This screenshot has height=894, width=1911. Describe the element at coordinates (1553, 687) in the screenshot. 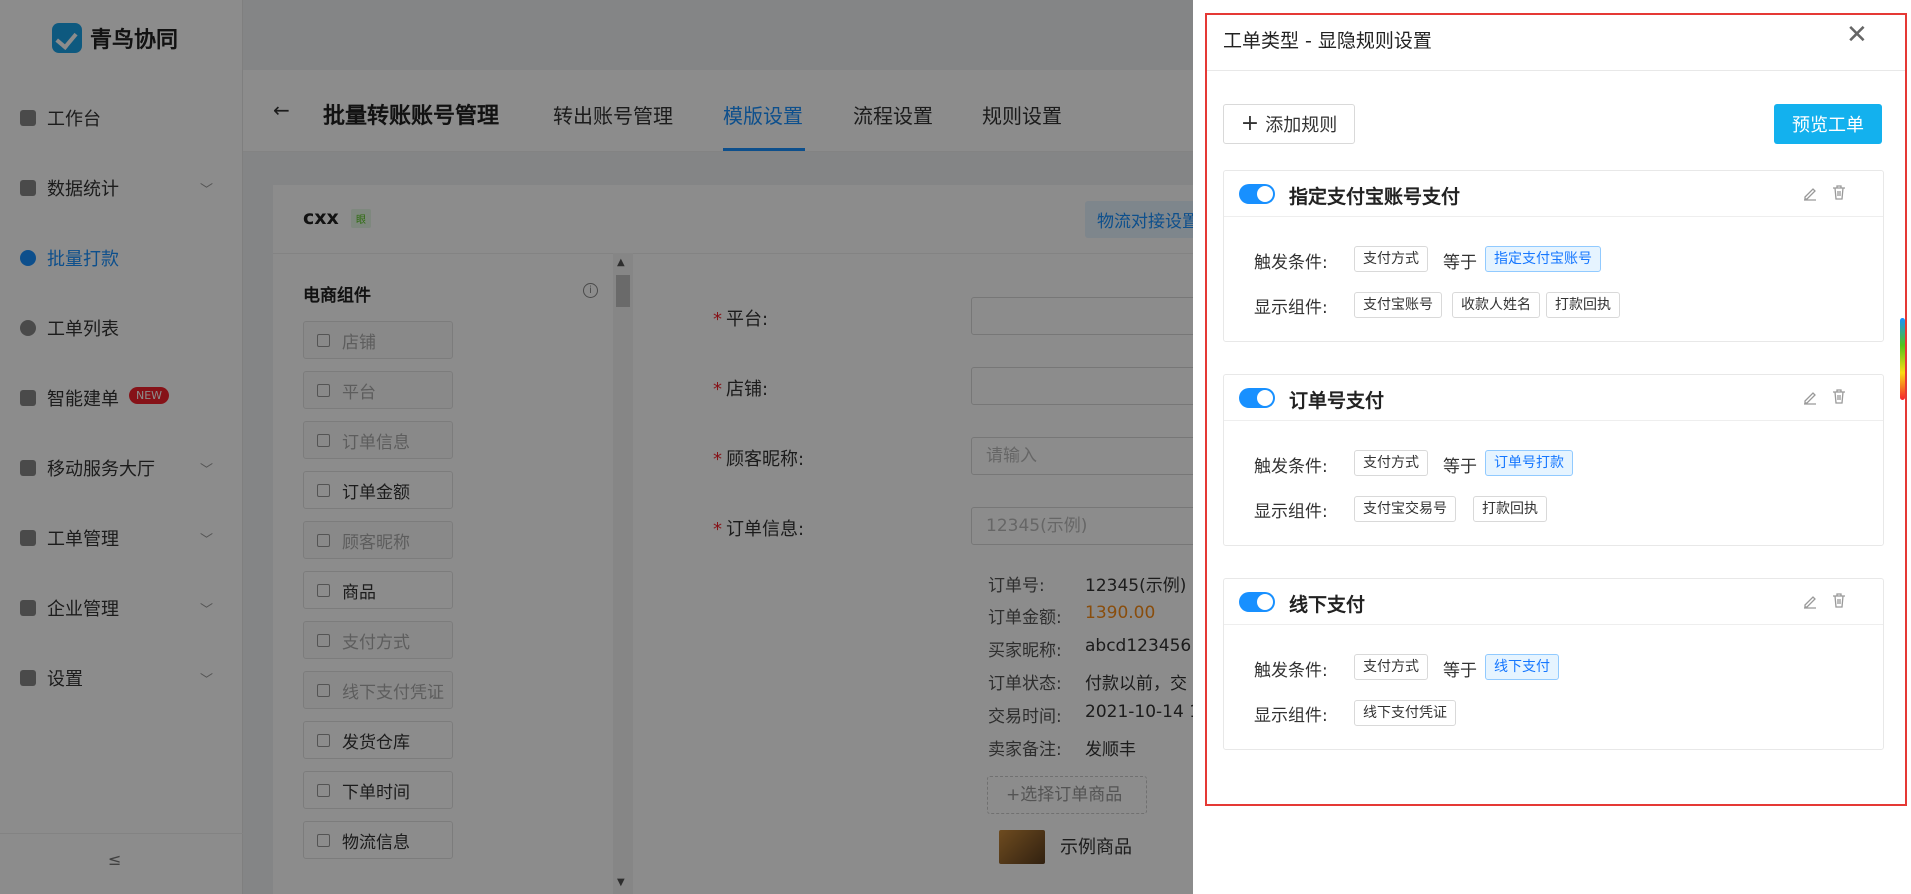

I see `rule-body: 触发条件: 支付方式 等于 线下支付 显示组件: 线下支付凭证` at that location.